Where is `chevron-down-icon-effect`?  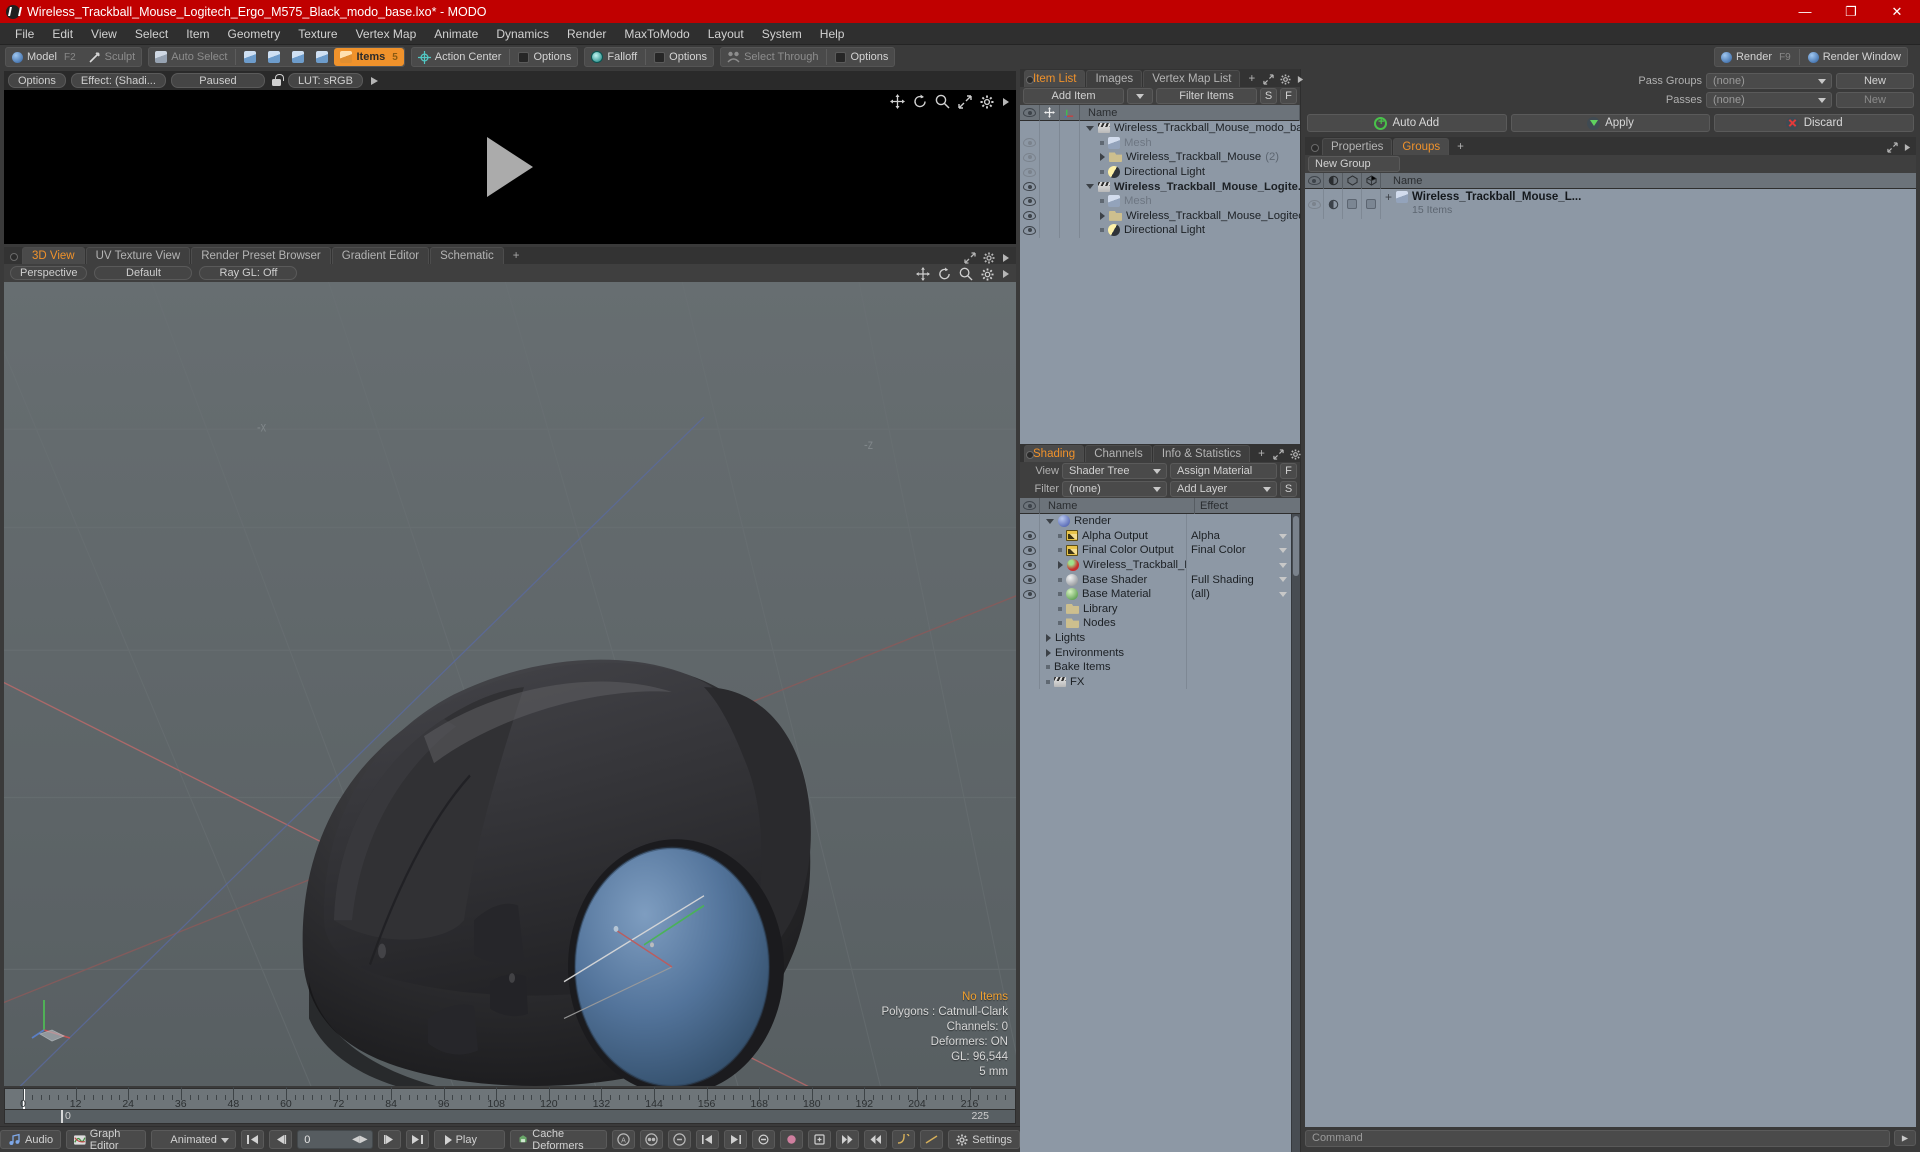 chevron-down-icon-effect is located at coordinates (1283, 536).